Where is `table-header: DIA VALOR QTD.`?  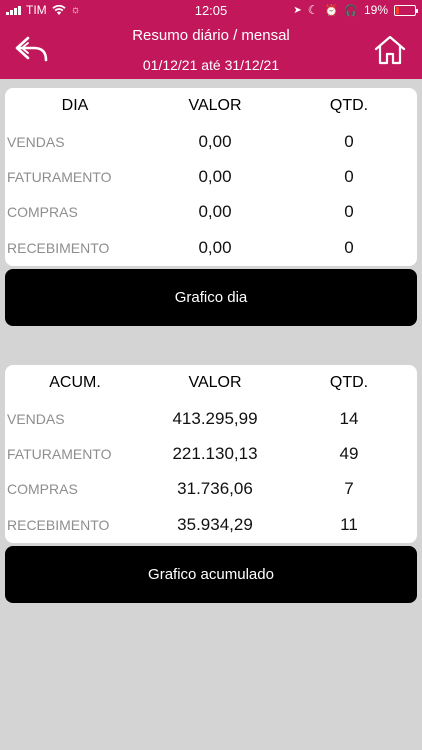
table-header: DIA VALOR QTD. is located at coordinates (211, 106).